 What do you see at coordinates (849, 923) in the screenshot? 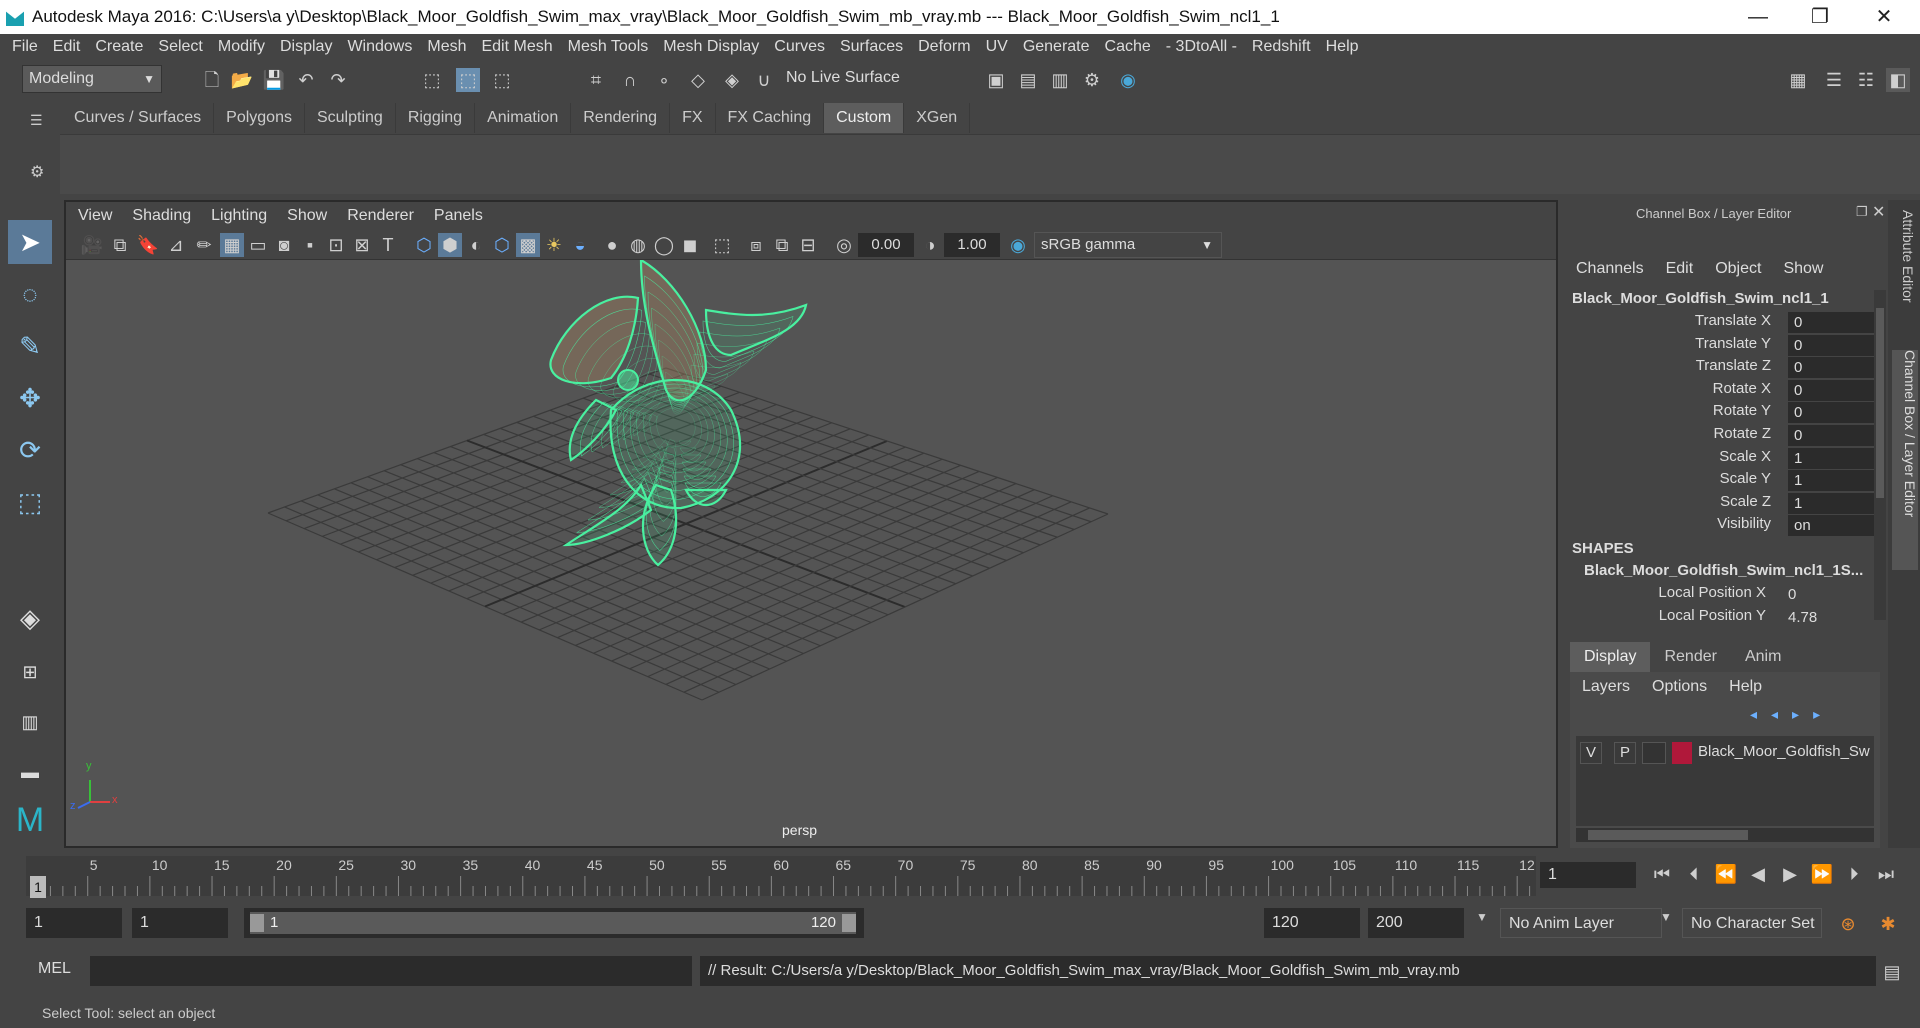
I see `range-end-handle` at bounding box center [849, 923].